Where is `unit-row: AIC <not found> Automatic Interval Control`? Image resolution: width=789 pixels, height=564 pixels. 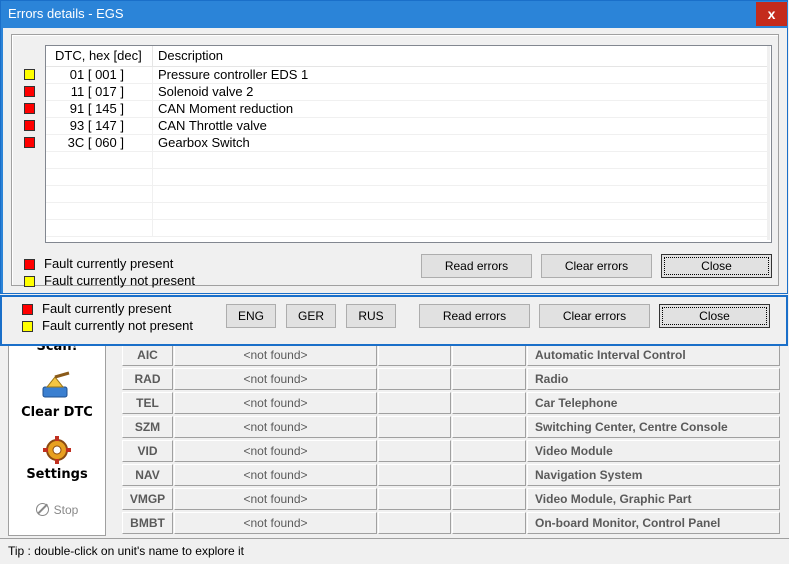 unit-row: AIC <not found> Automatic Interval Control is located at coordinates (452, 355).